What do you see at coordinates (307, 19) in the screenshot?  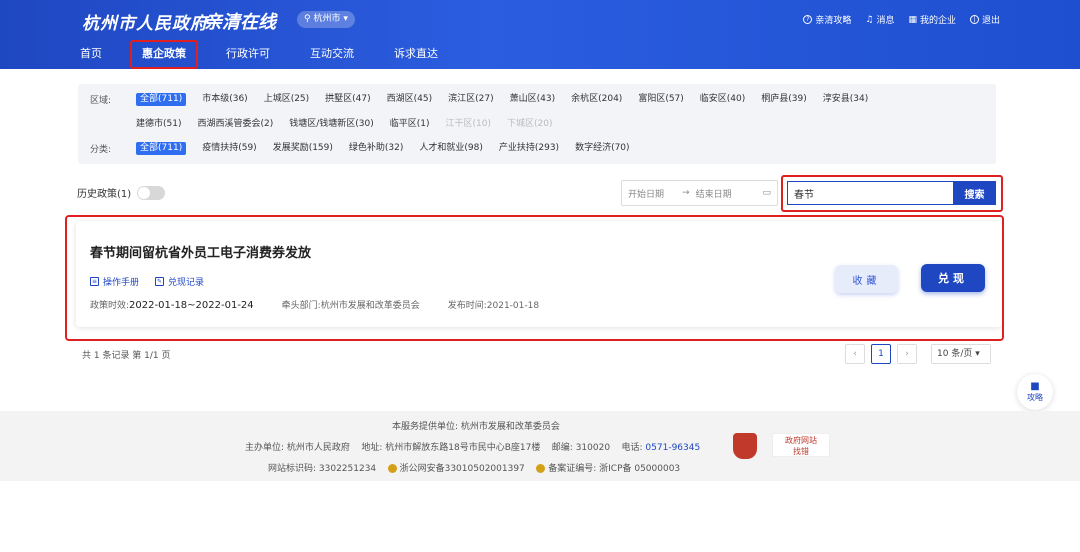 I see `location-pin-icon: ⚲` at bounding box center [307, 19].